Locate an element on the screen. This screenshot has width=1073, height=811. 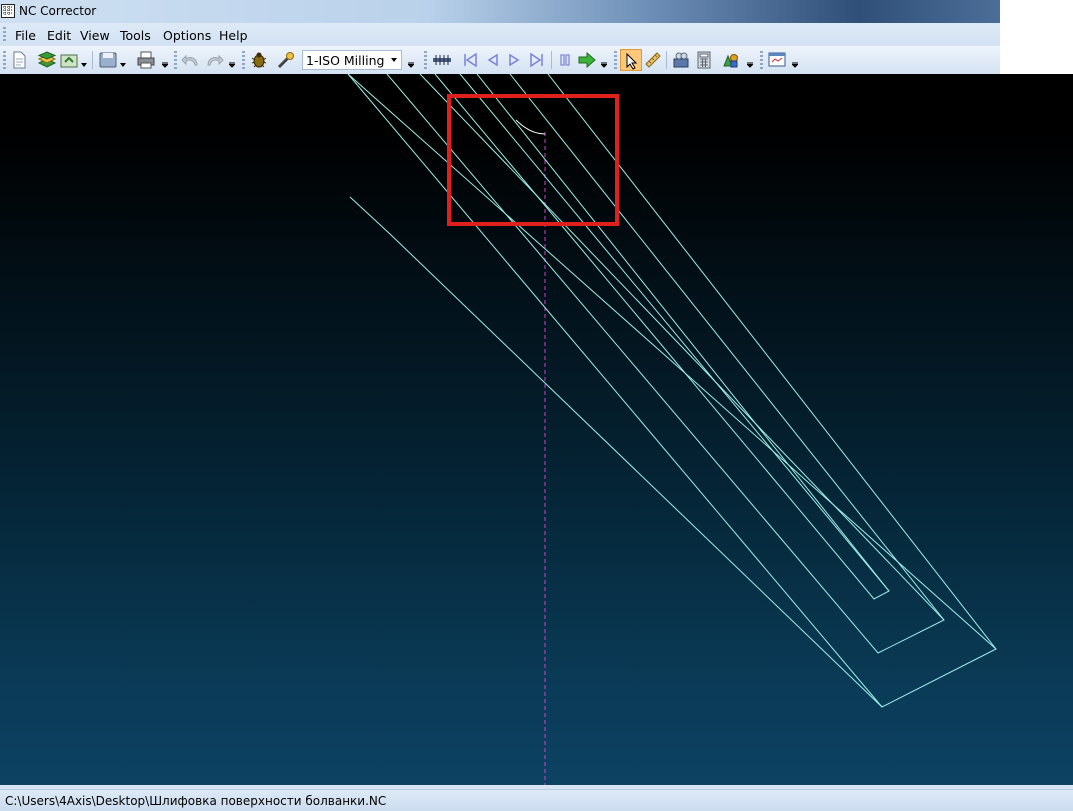
measure-ruler-icon is located at coordinates (653, 60).